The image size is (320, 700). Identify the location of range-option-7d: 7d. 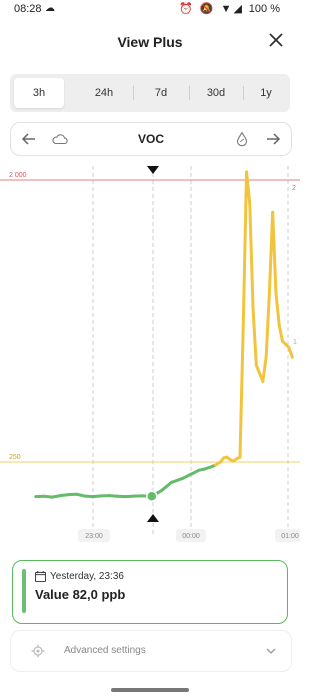
(161, 93).